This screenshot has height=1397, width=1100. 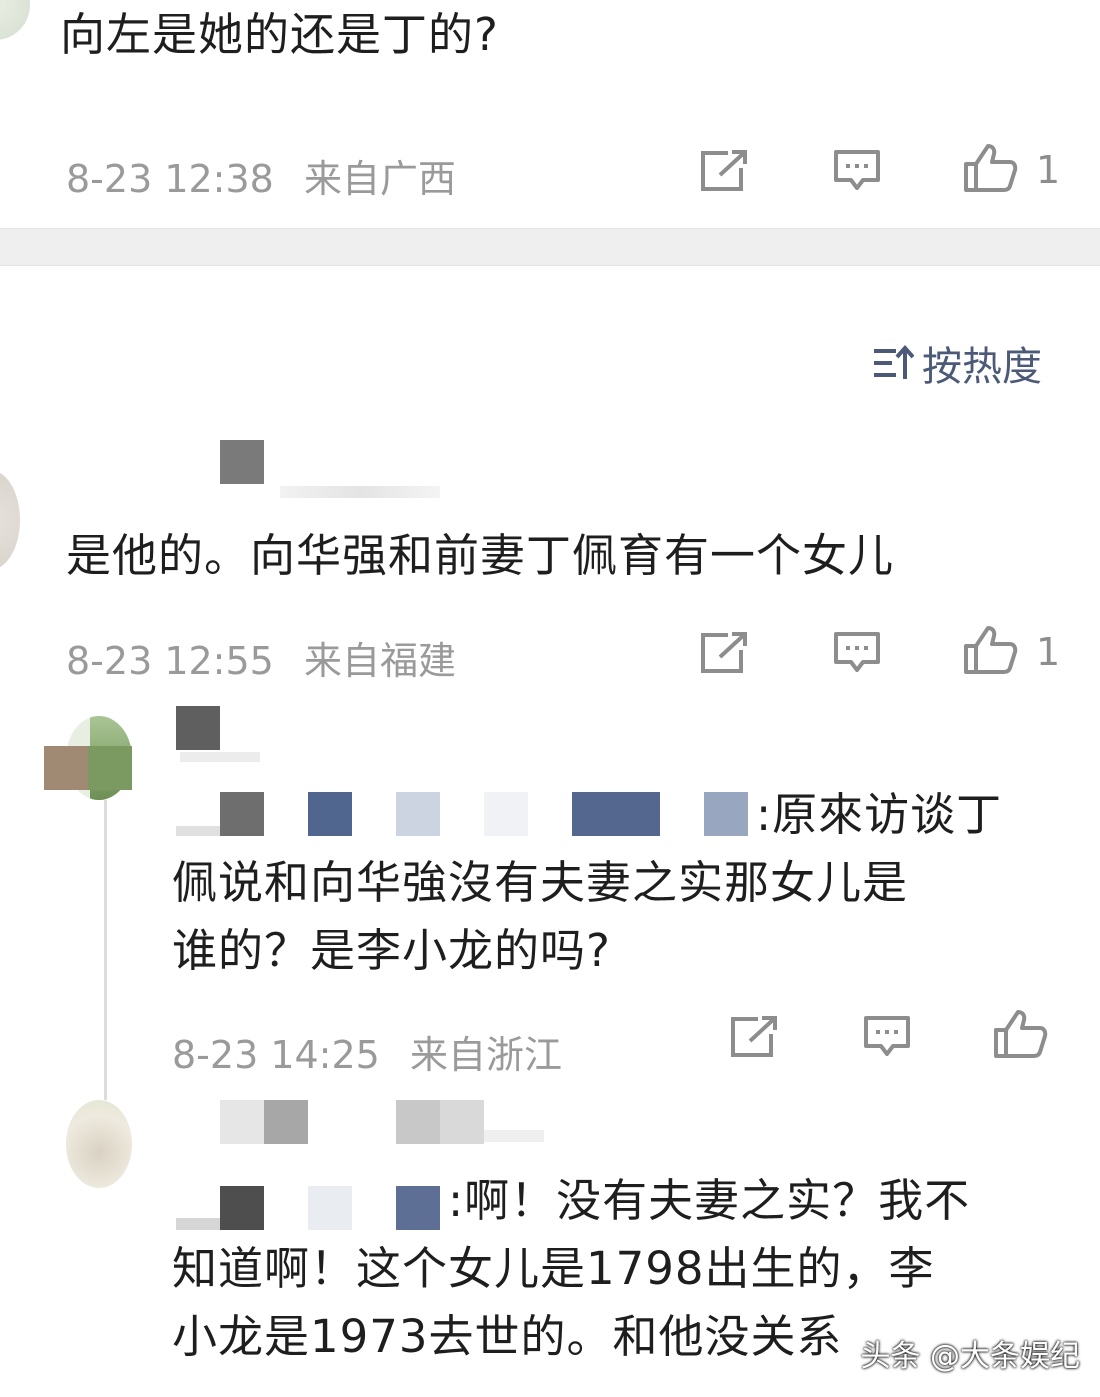 What do you see at coordinates (982, 367) in the screenshot?
I see `sort-label: 按热度` at bounding box center [982, 367].